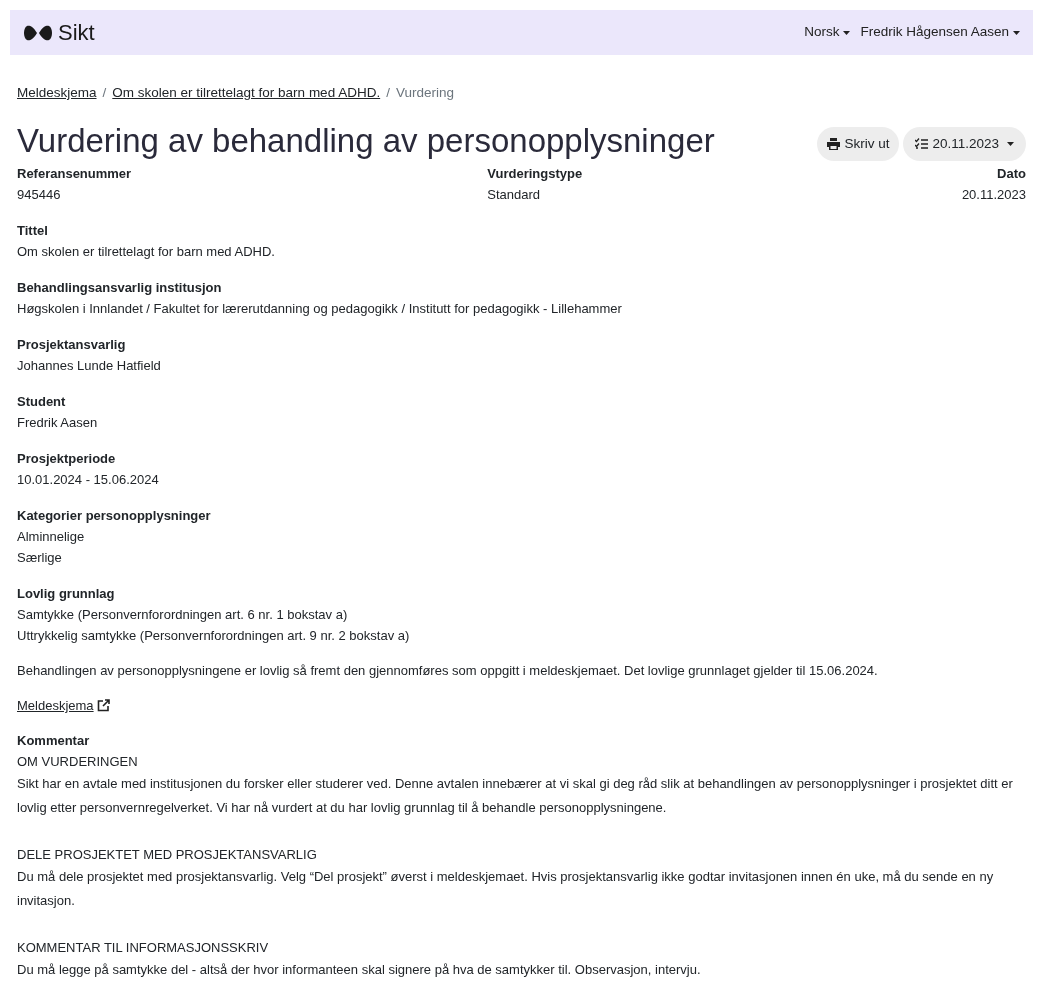 The width and height of the screenshot is (1043, 987). Describe the element at coordinates (88, 480) in the screenshot. I see `field-value: 10.01.2024 - 15.06.2024` at that location.